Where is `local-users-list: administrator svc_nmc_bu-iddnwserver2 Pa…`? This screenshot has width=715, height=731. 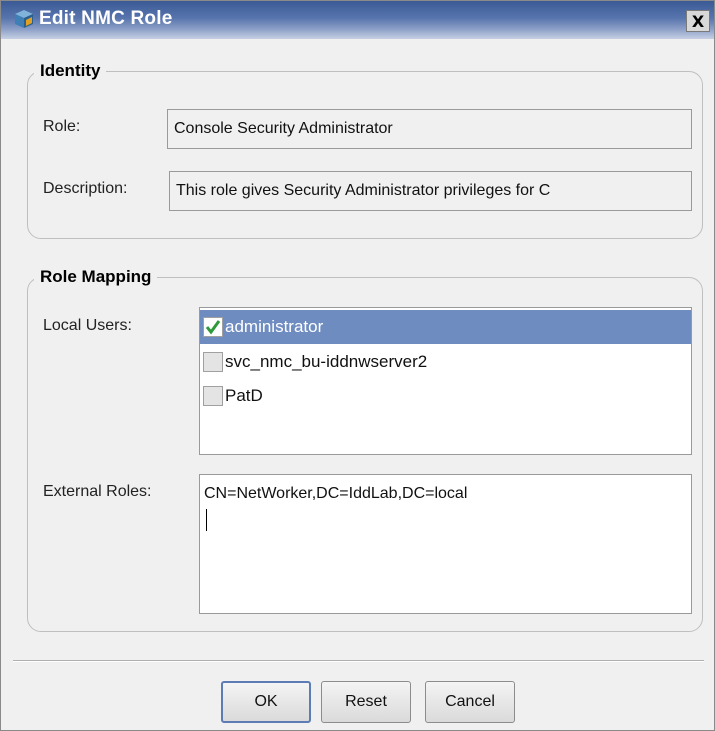
local-users-list: administrator svc_nmc_bu-iddnwserver2 Pa… is located at coordinates (445, 381).